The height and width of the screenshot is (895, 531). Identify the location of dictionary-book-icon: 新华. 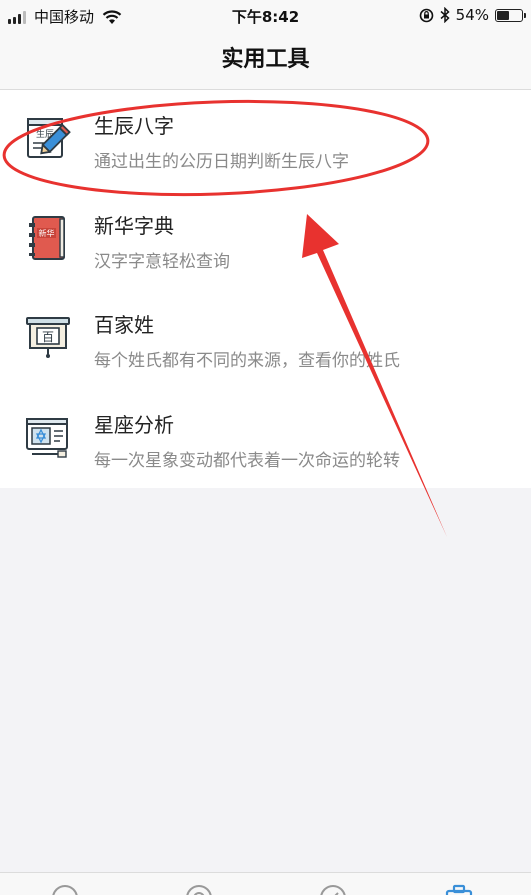
(47, 237).